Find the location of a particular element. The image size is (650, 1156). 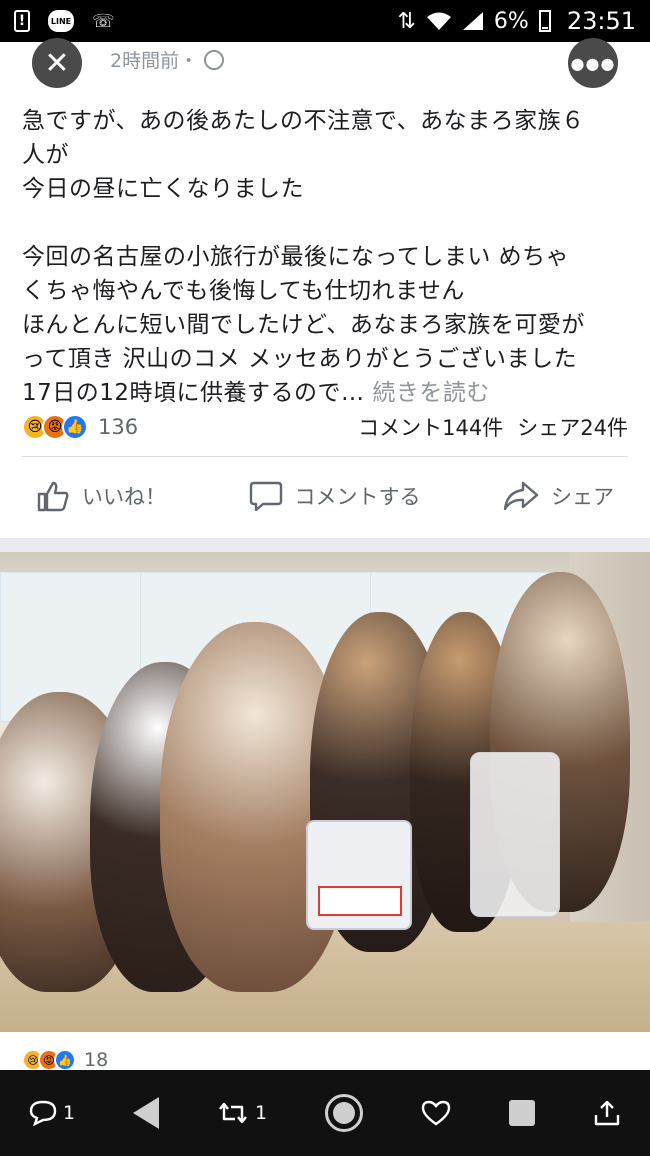

battery-icon is located at coordinates (544, 21).